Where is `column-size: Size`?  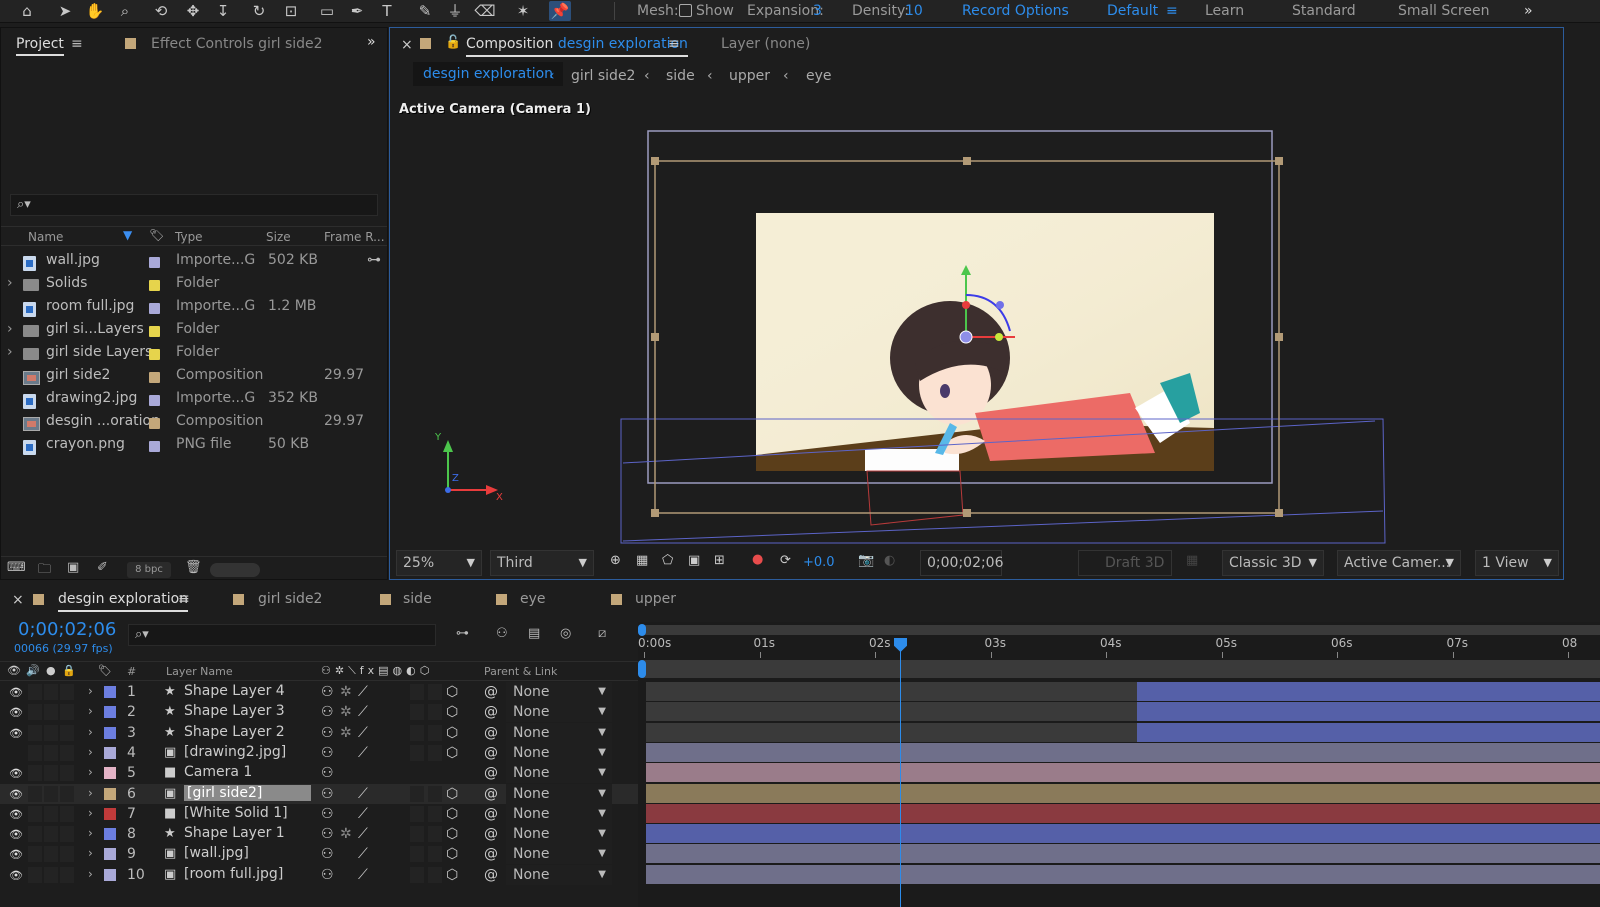 column-size: Size is located at coordinates (278, 237).